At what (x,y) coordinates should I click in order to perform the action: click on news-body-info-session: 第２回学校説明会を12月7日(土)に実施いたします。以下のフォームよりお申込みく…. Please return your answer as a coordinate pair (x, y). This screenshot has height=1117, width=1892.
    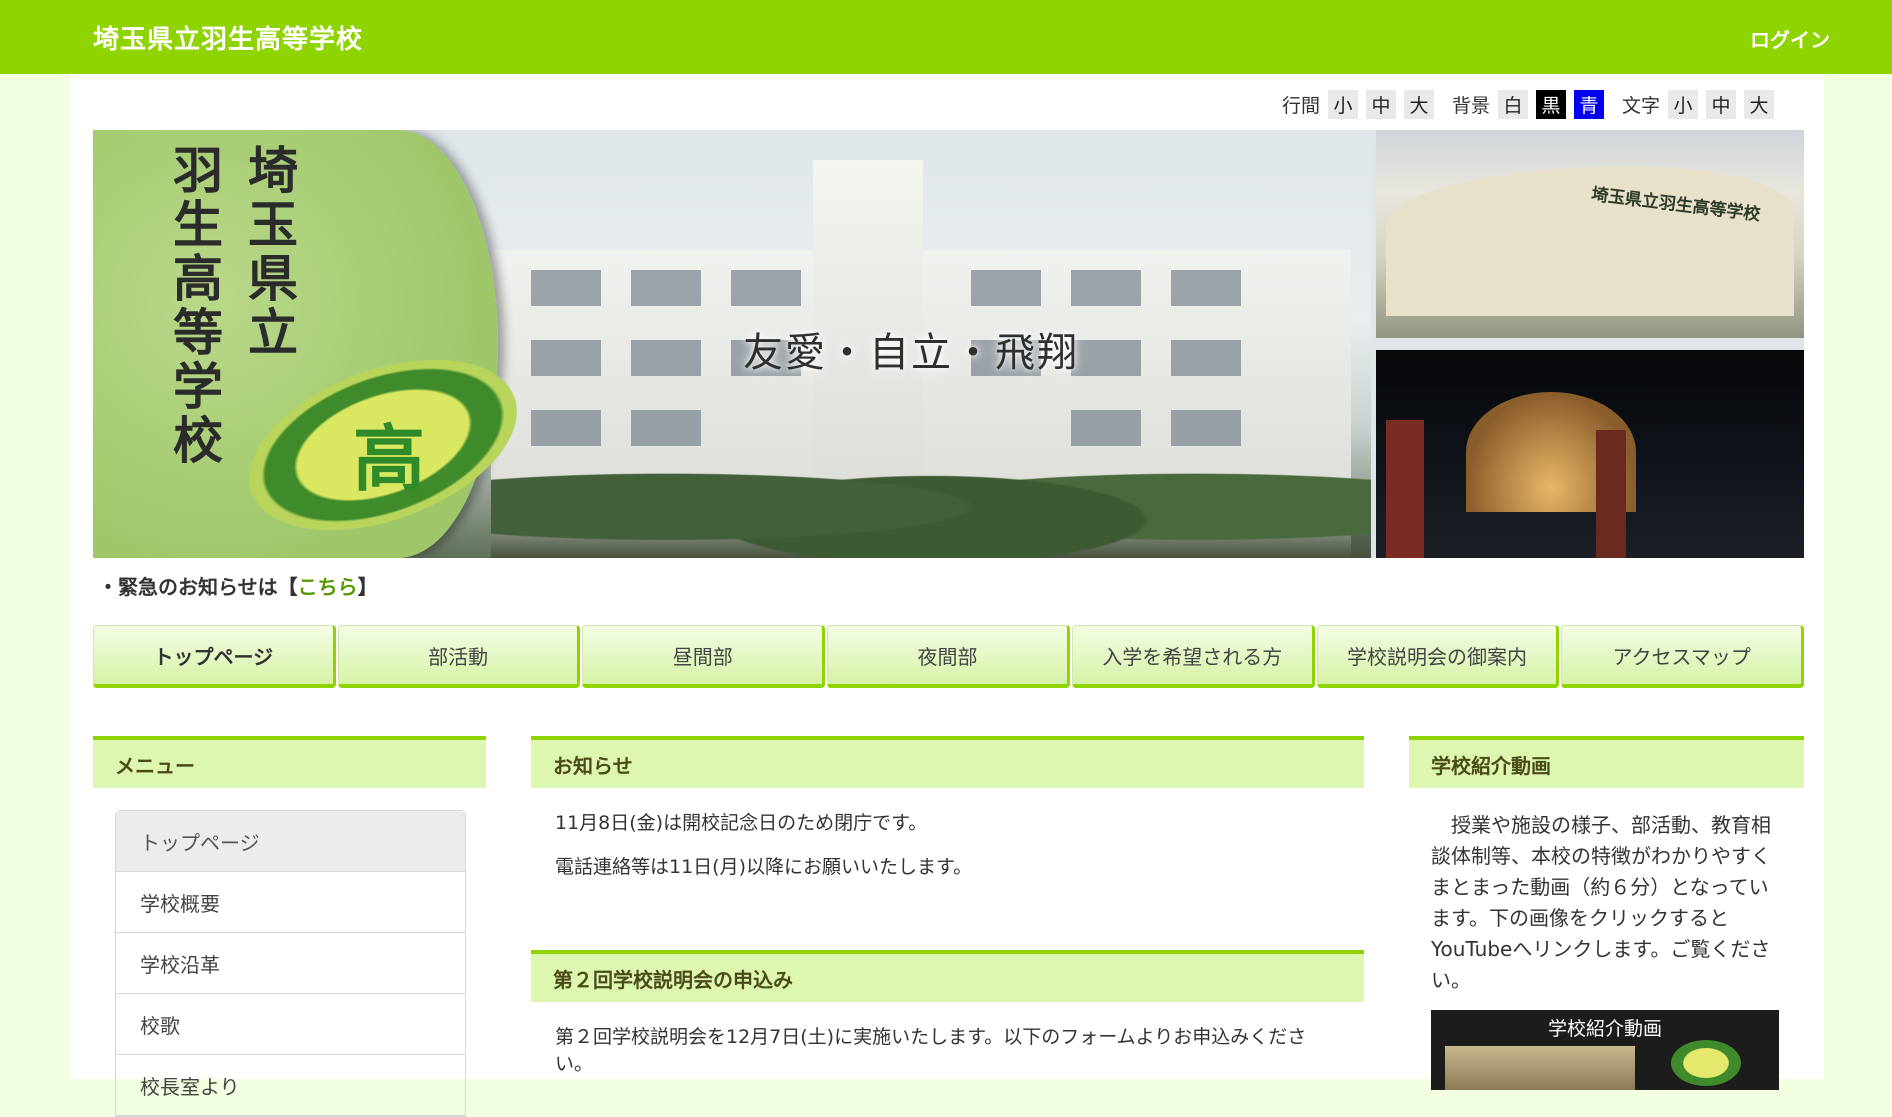
    Looking at the image, I should click on (947, 1040).